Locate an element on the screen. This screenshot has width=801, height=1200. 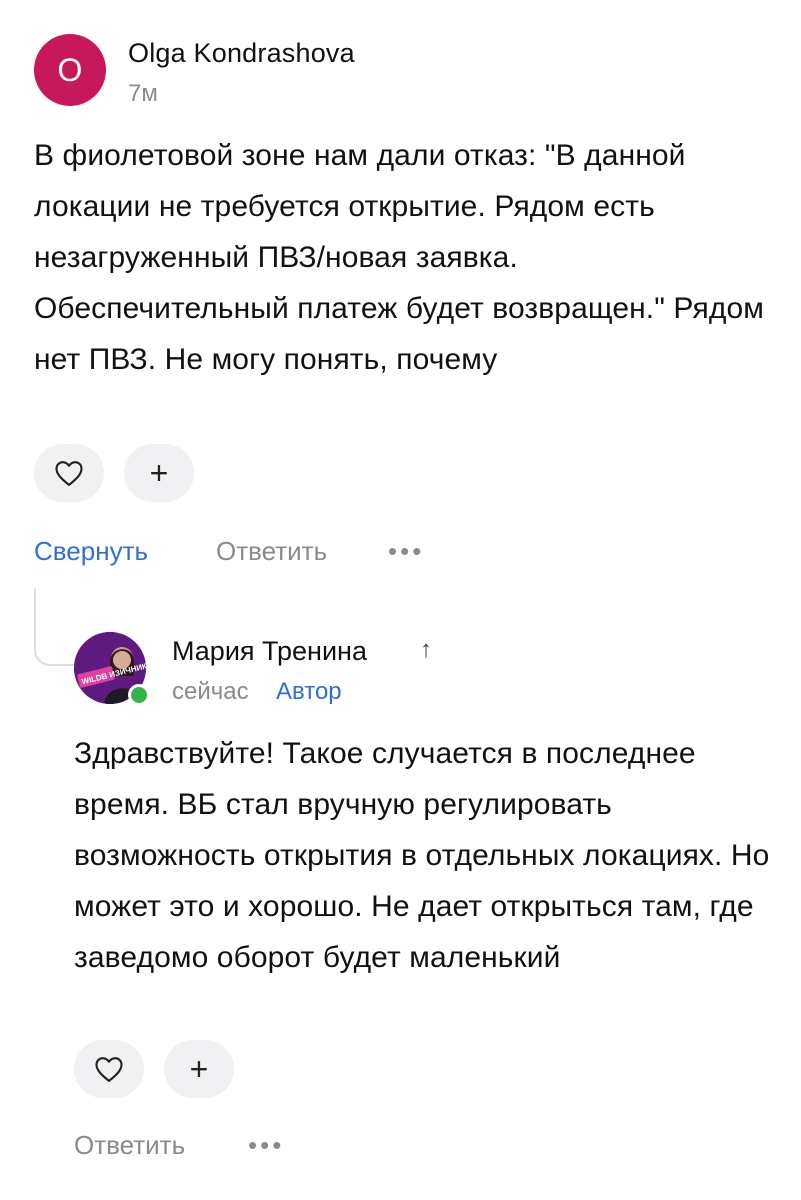
author-name: Olga Kondrashova is located at coordinates (241, 53).